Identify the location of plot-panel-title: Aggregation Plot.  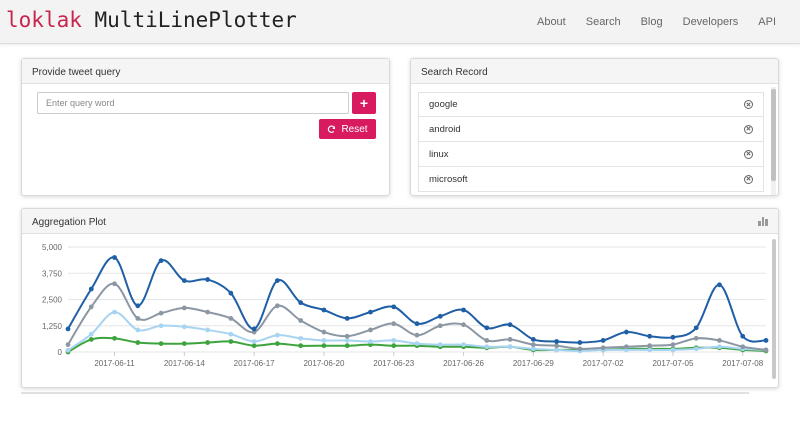
(400, 221).